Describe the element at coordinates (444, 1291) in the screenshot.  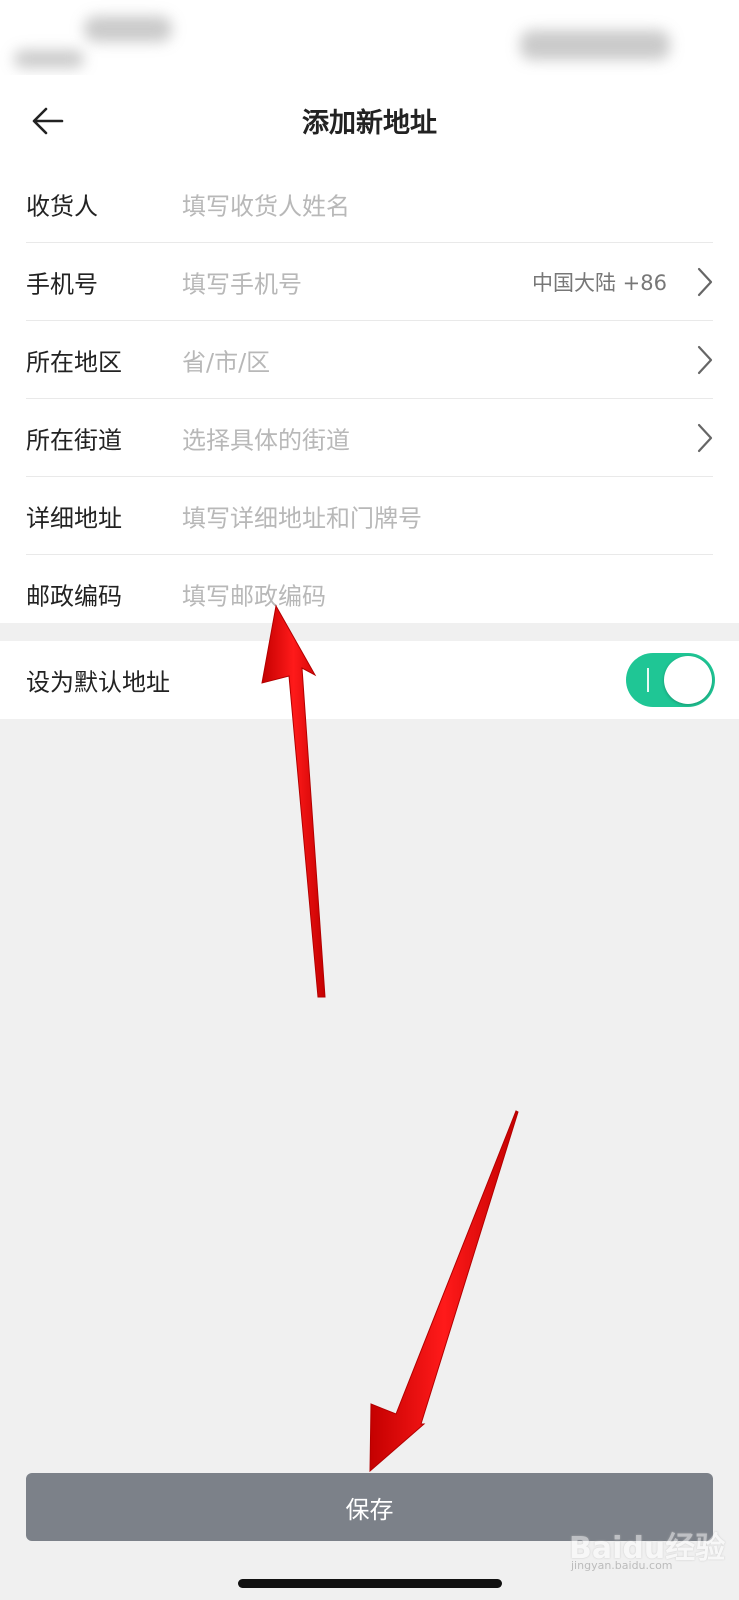
I see `annotation-arrow-down` at that location.